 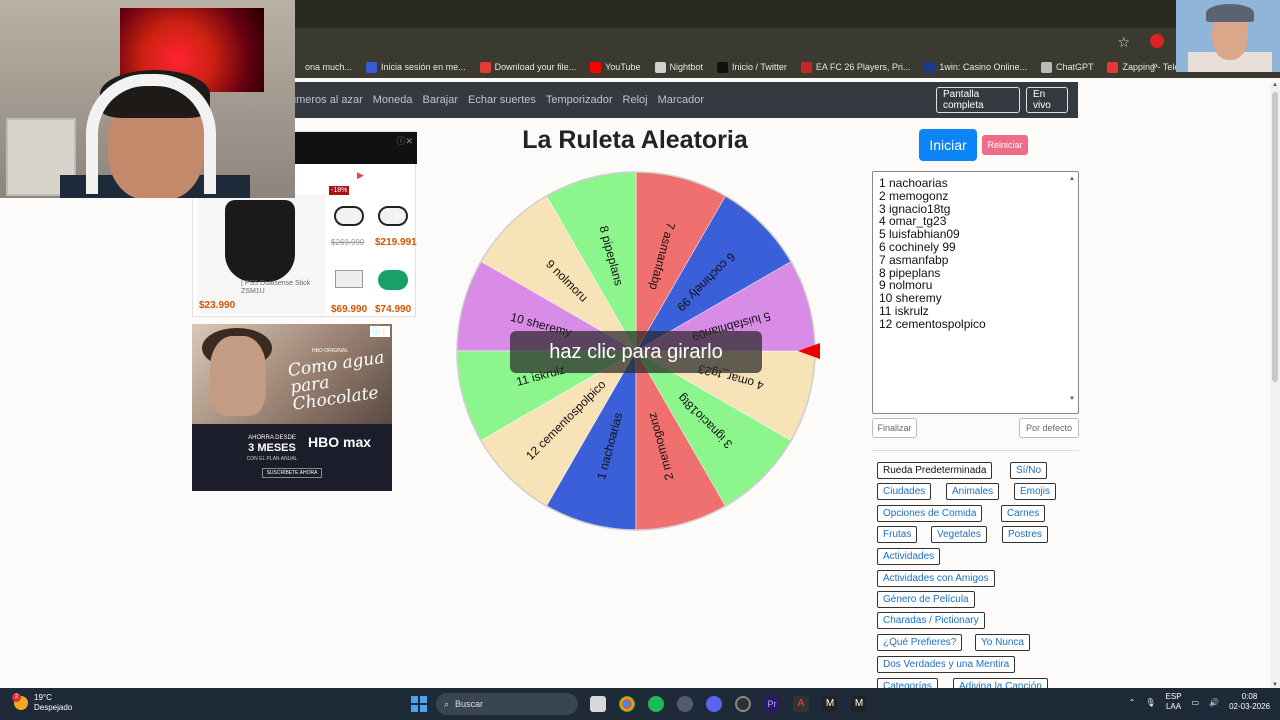 What do you see at coordinates (1275, 237) in the screenshot?
I see `scrollbar-thumb` at bounding box center [1275, 237].